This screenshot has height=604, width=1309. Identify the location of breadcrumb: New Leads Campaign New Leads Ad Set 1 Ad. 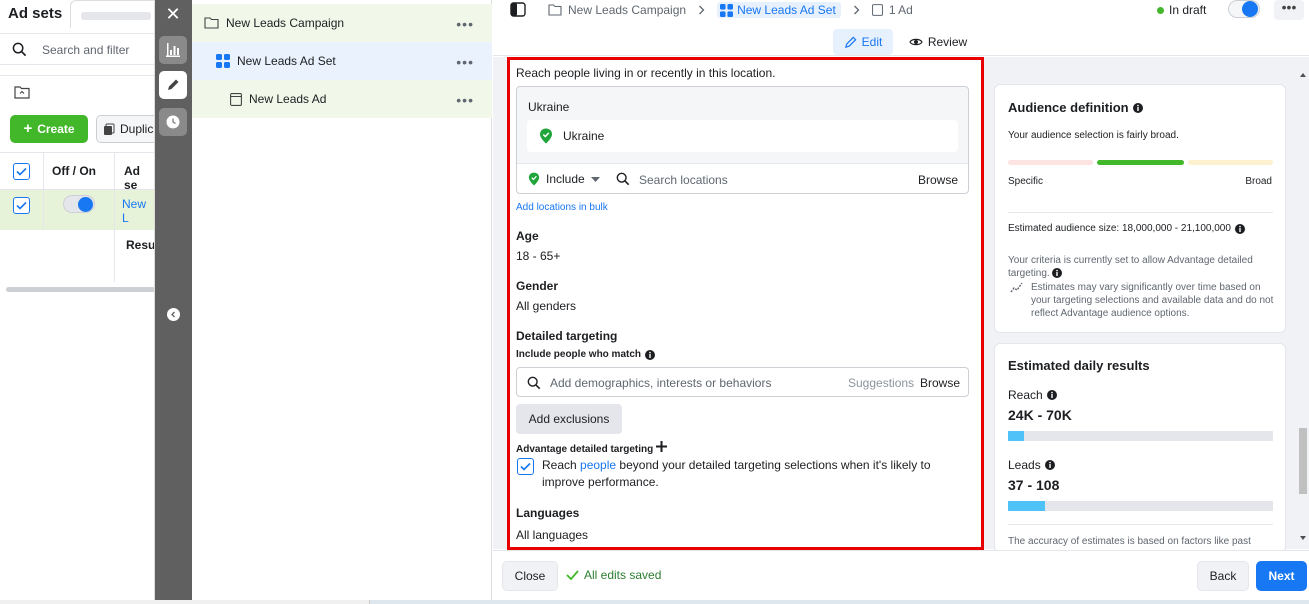
(730, 10).